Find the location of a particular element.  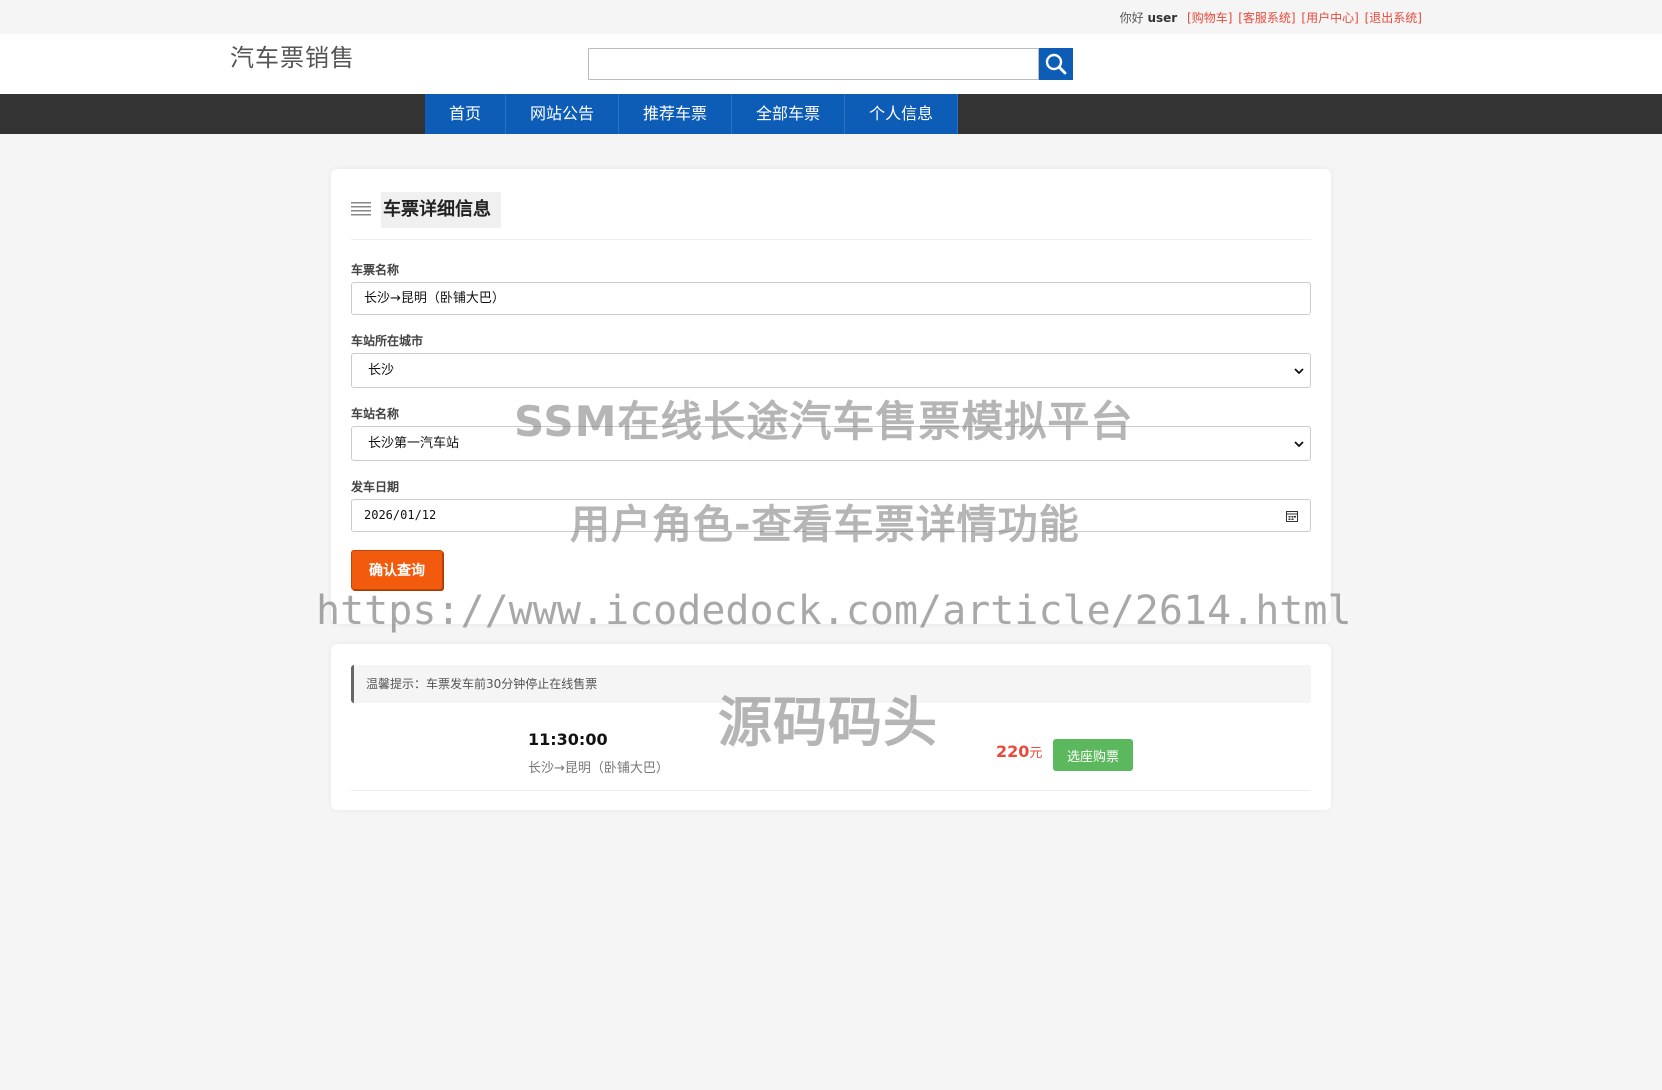

price-unit: 元 is located at coordinates (1036, 753).